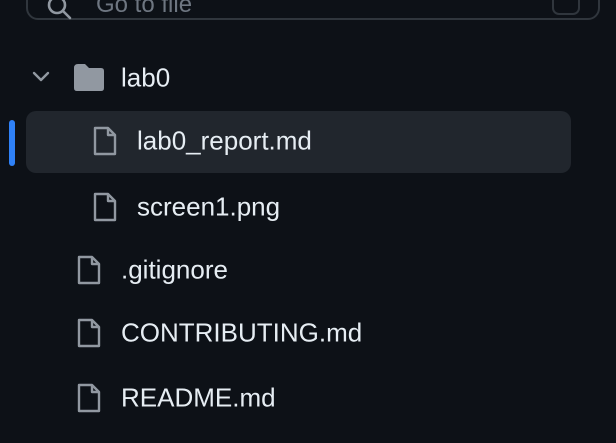 This screenshot has height=443, width=616. I want to click on tree-item-label: .gitignore, so click(174, 269).